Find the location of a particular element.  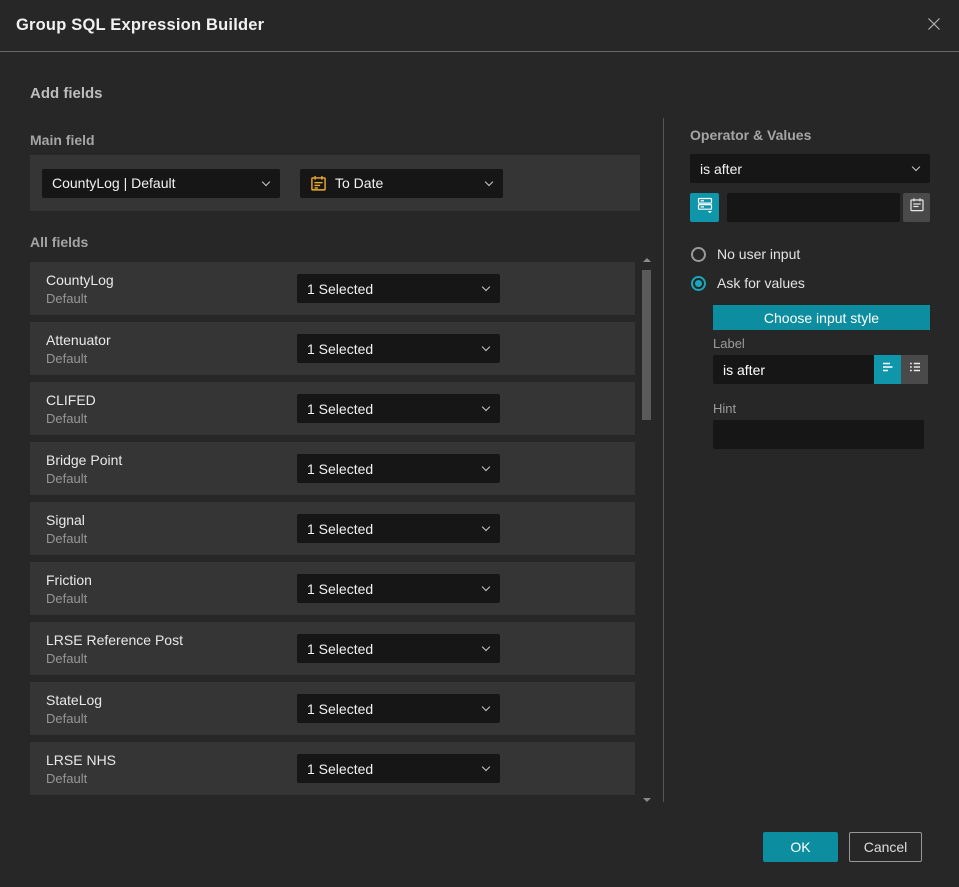

value-input is located at coordinates (813, 207).